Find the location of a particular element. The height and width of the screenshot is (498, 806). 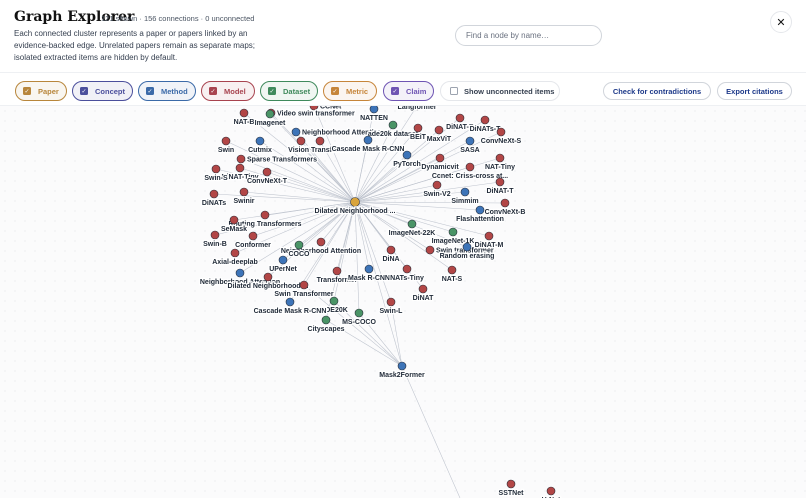

graph-node: Conformer is located at coordinates (253, 240).